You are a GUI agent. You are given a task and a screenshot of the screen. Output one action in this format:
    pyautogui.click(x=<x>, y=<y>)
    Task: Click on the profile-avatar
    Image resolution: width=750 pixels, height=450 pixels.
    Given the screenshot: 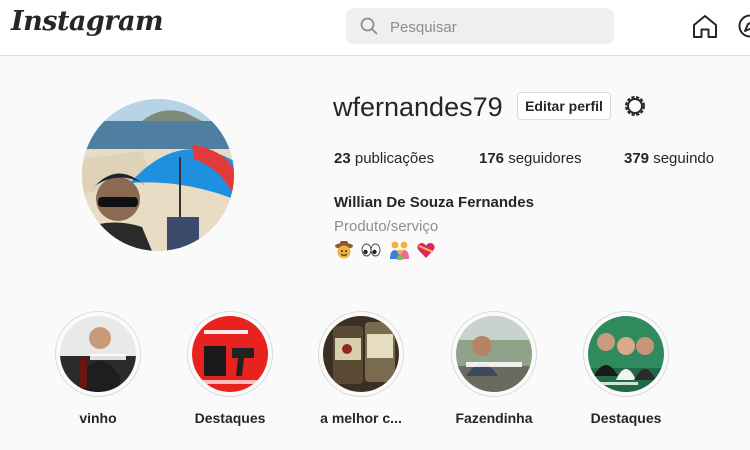 What is the action you would take?
    pyautogui.click(x=158, y=175)
    